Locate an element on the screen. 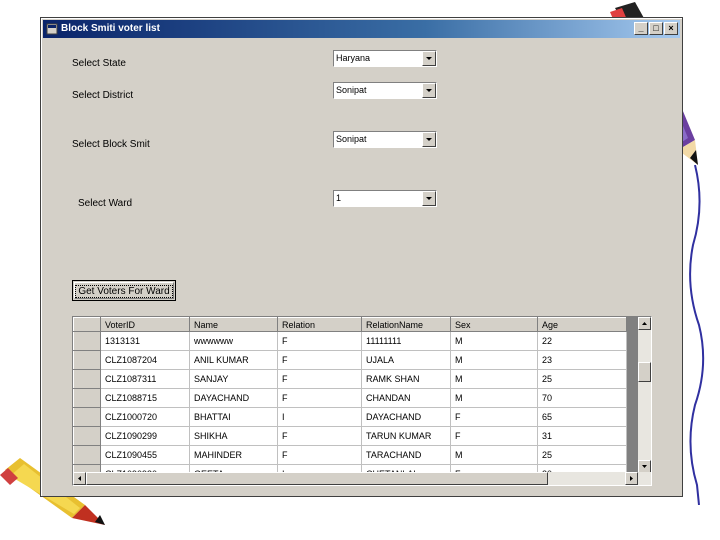 The height and width of the screenshot is (540, 720). maximize-button: □ is located at coordinates (656, 28).